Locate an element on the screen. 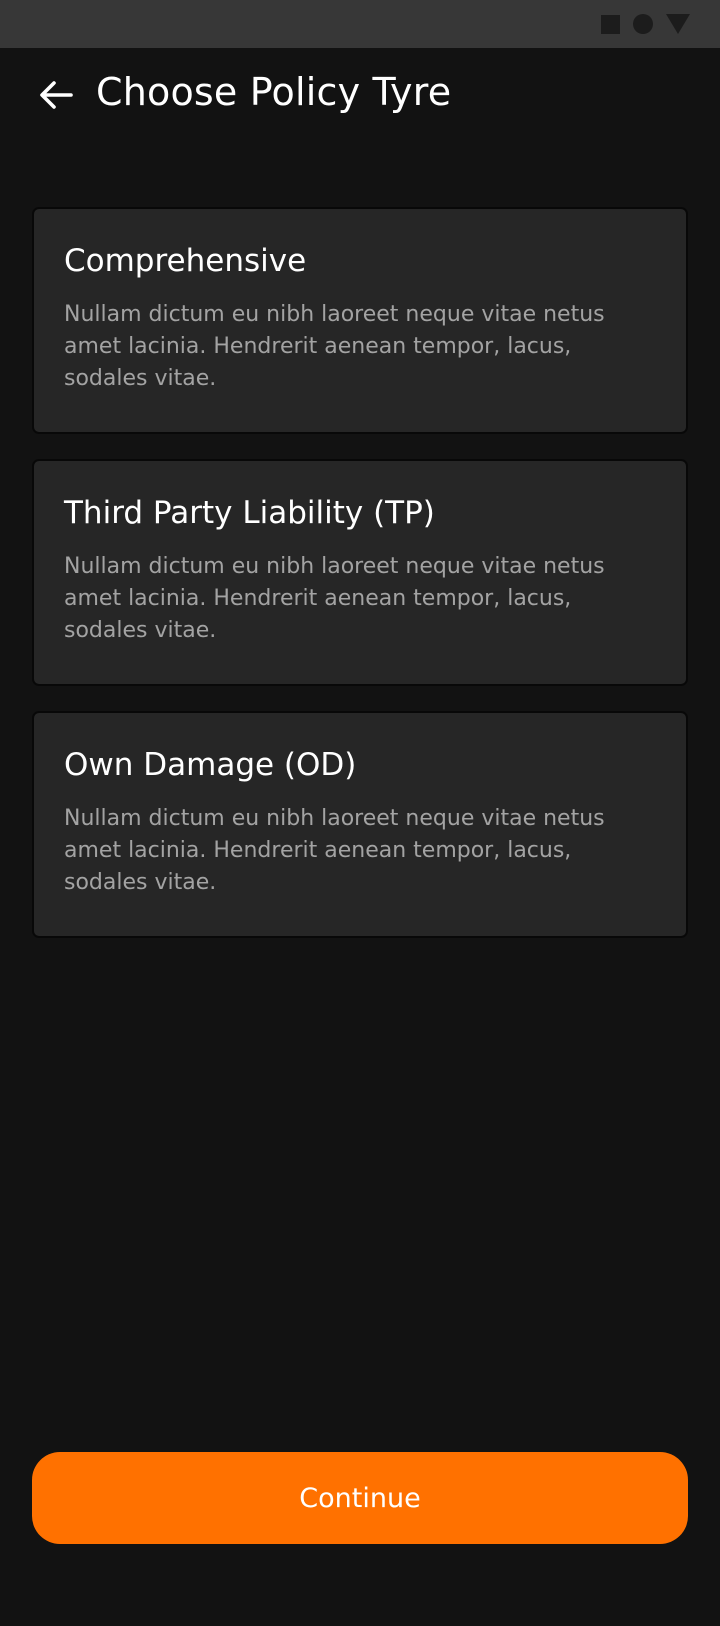 The image size is (720, 1626). policy-title: Comprehensive is located at coordinates (185, 261).